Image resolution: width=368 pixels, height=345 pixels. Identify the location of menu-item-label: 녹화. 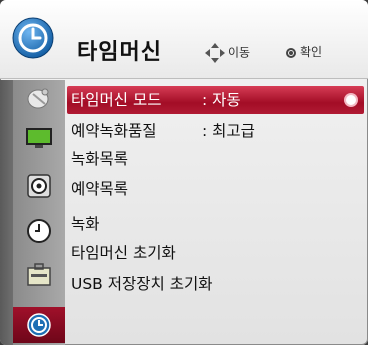
(85, 224).